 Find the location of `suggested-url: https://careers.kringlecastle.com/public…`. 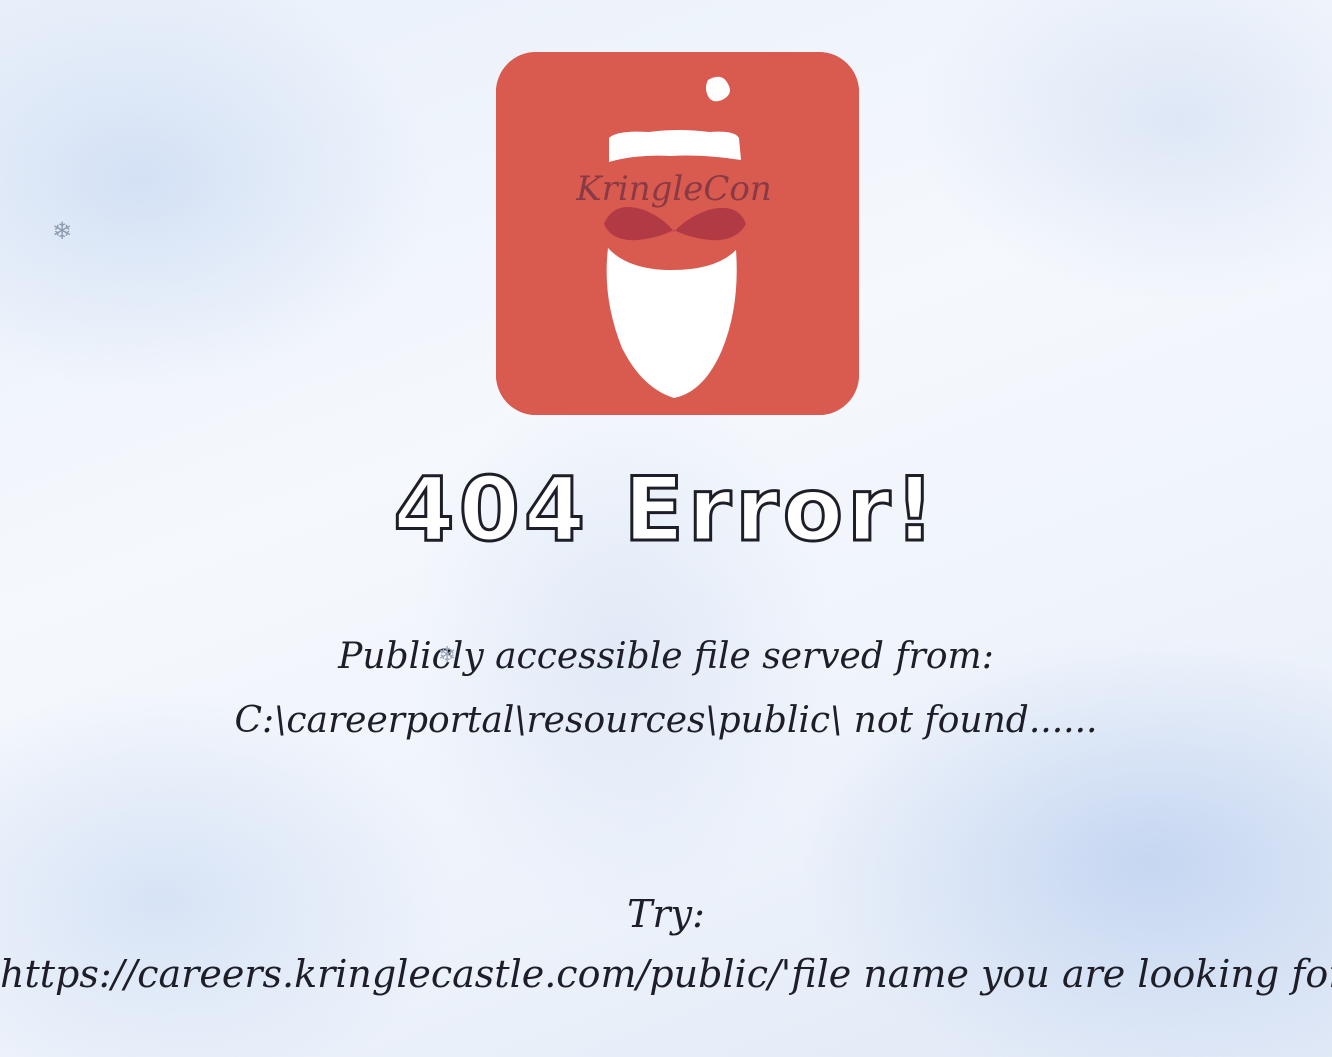

suggested-url: https://careers.kringlecastle.com/public… is located at coordinates (666, 974).